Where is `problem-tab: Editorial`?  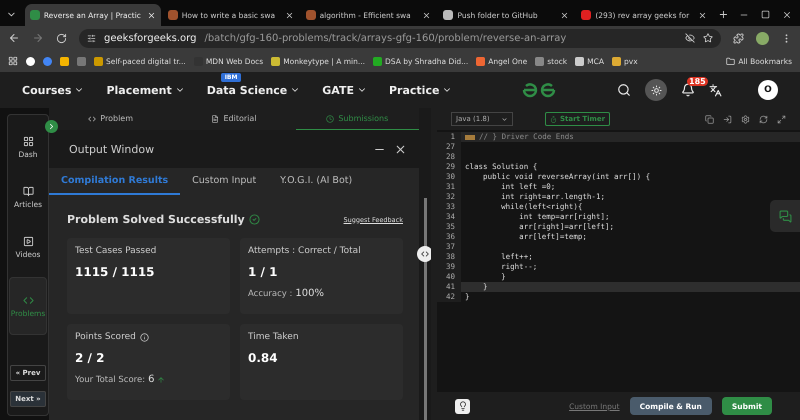 problem-tab: Editorial is located at coordinates (234, 119).